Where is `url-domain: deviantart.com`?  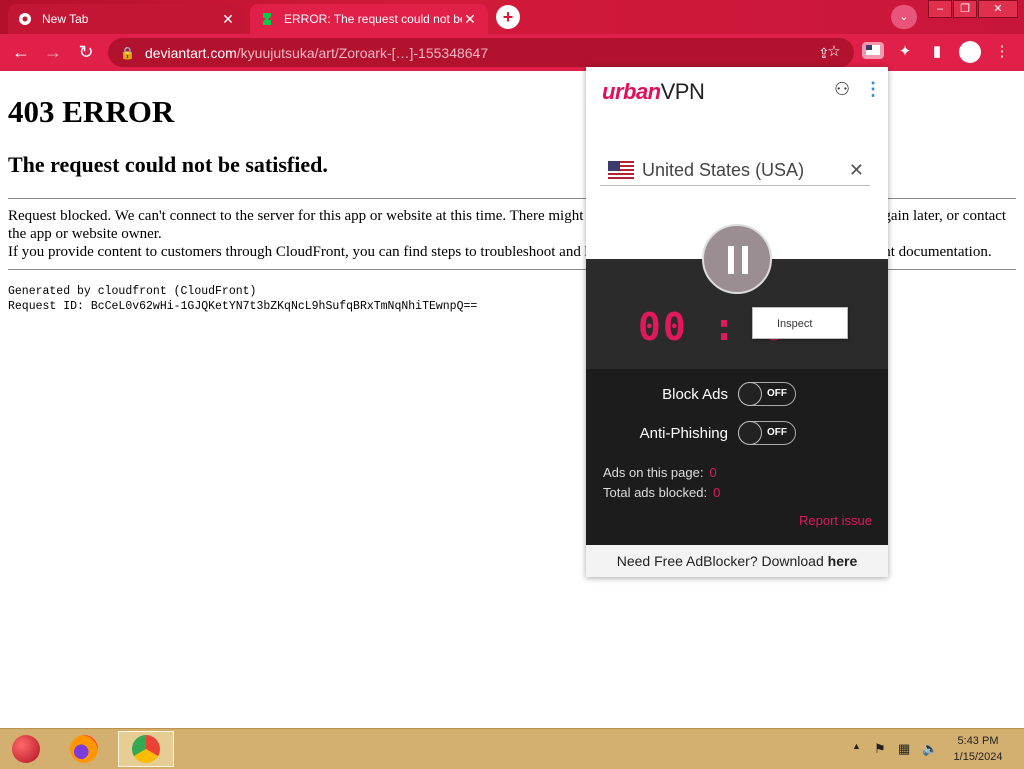 url-domain: deviantart.com is located at coordinates (190, 52).